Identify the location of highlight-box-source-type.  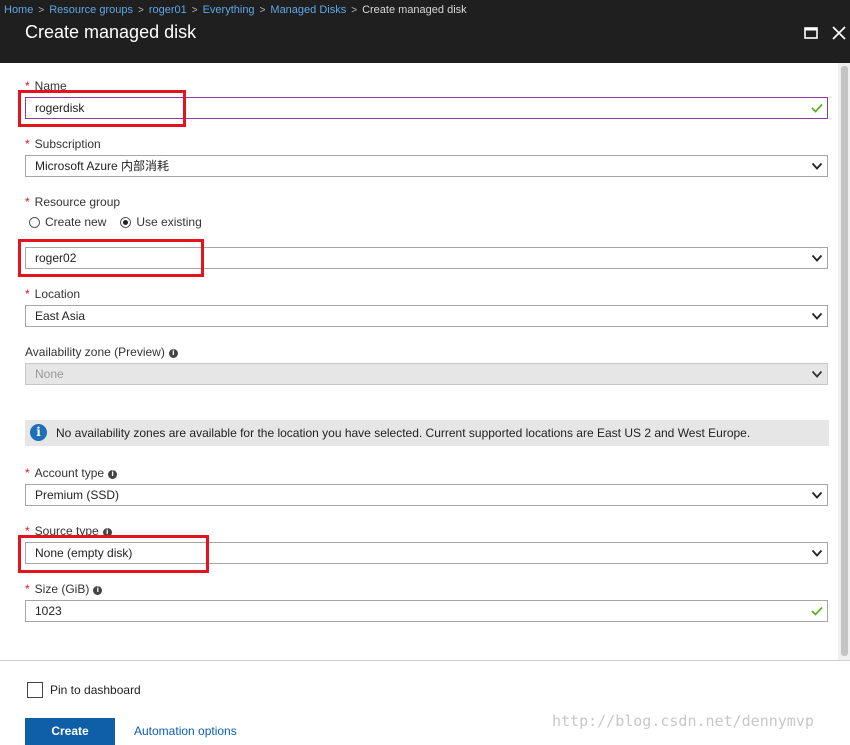
(113, 554).